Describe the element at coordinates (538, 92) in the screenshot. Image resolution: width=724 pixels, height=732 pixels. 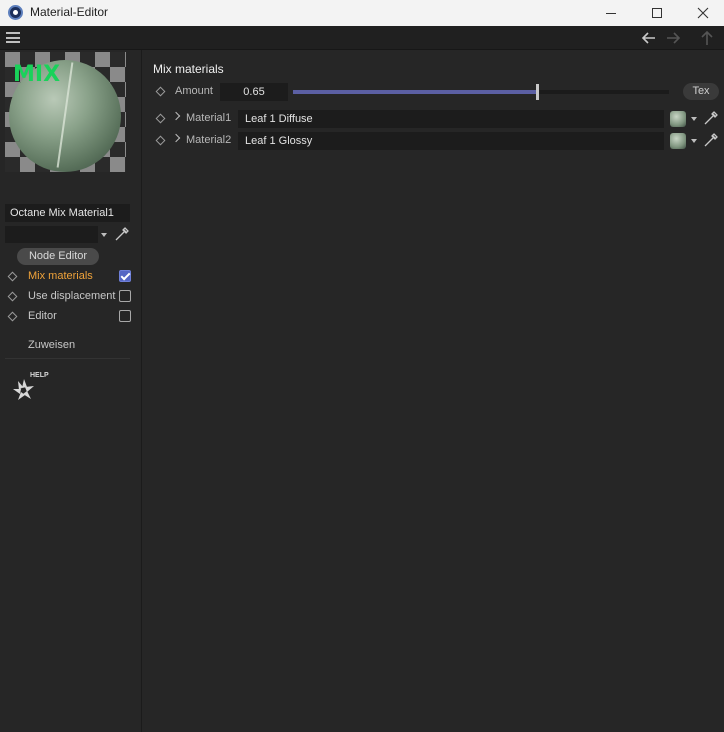
I see `slider-handle` at that location.